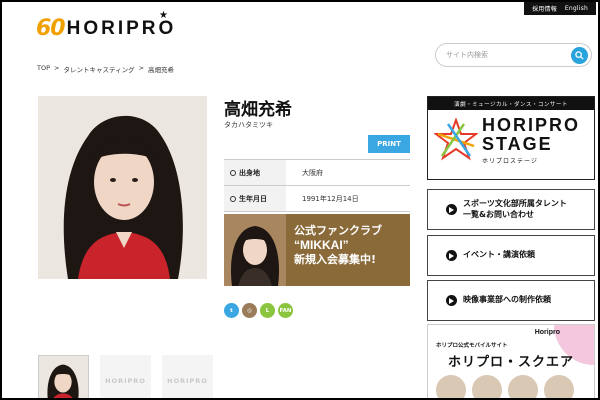 This screenshot has height=400, width=600. What do you see at coordinates (253, 198) in the screenshot?
I see `profile-label: 生年月日` at bounding box center [253, 198].